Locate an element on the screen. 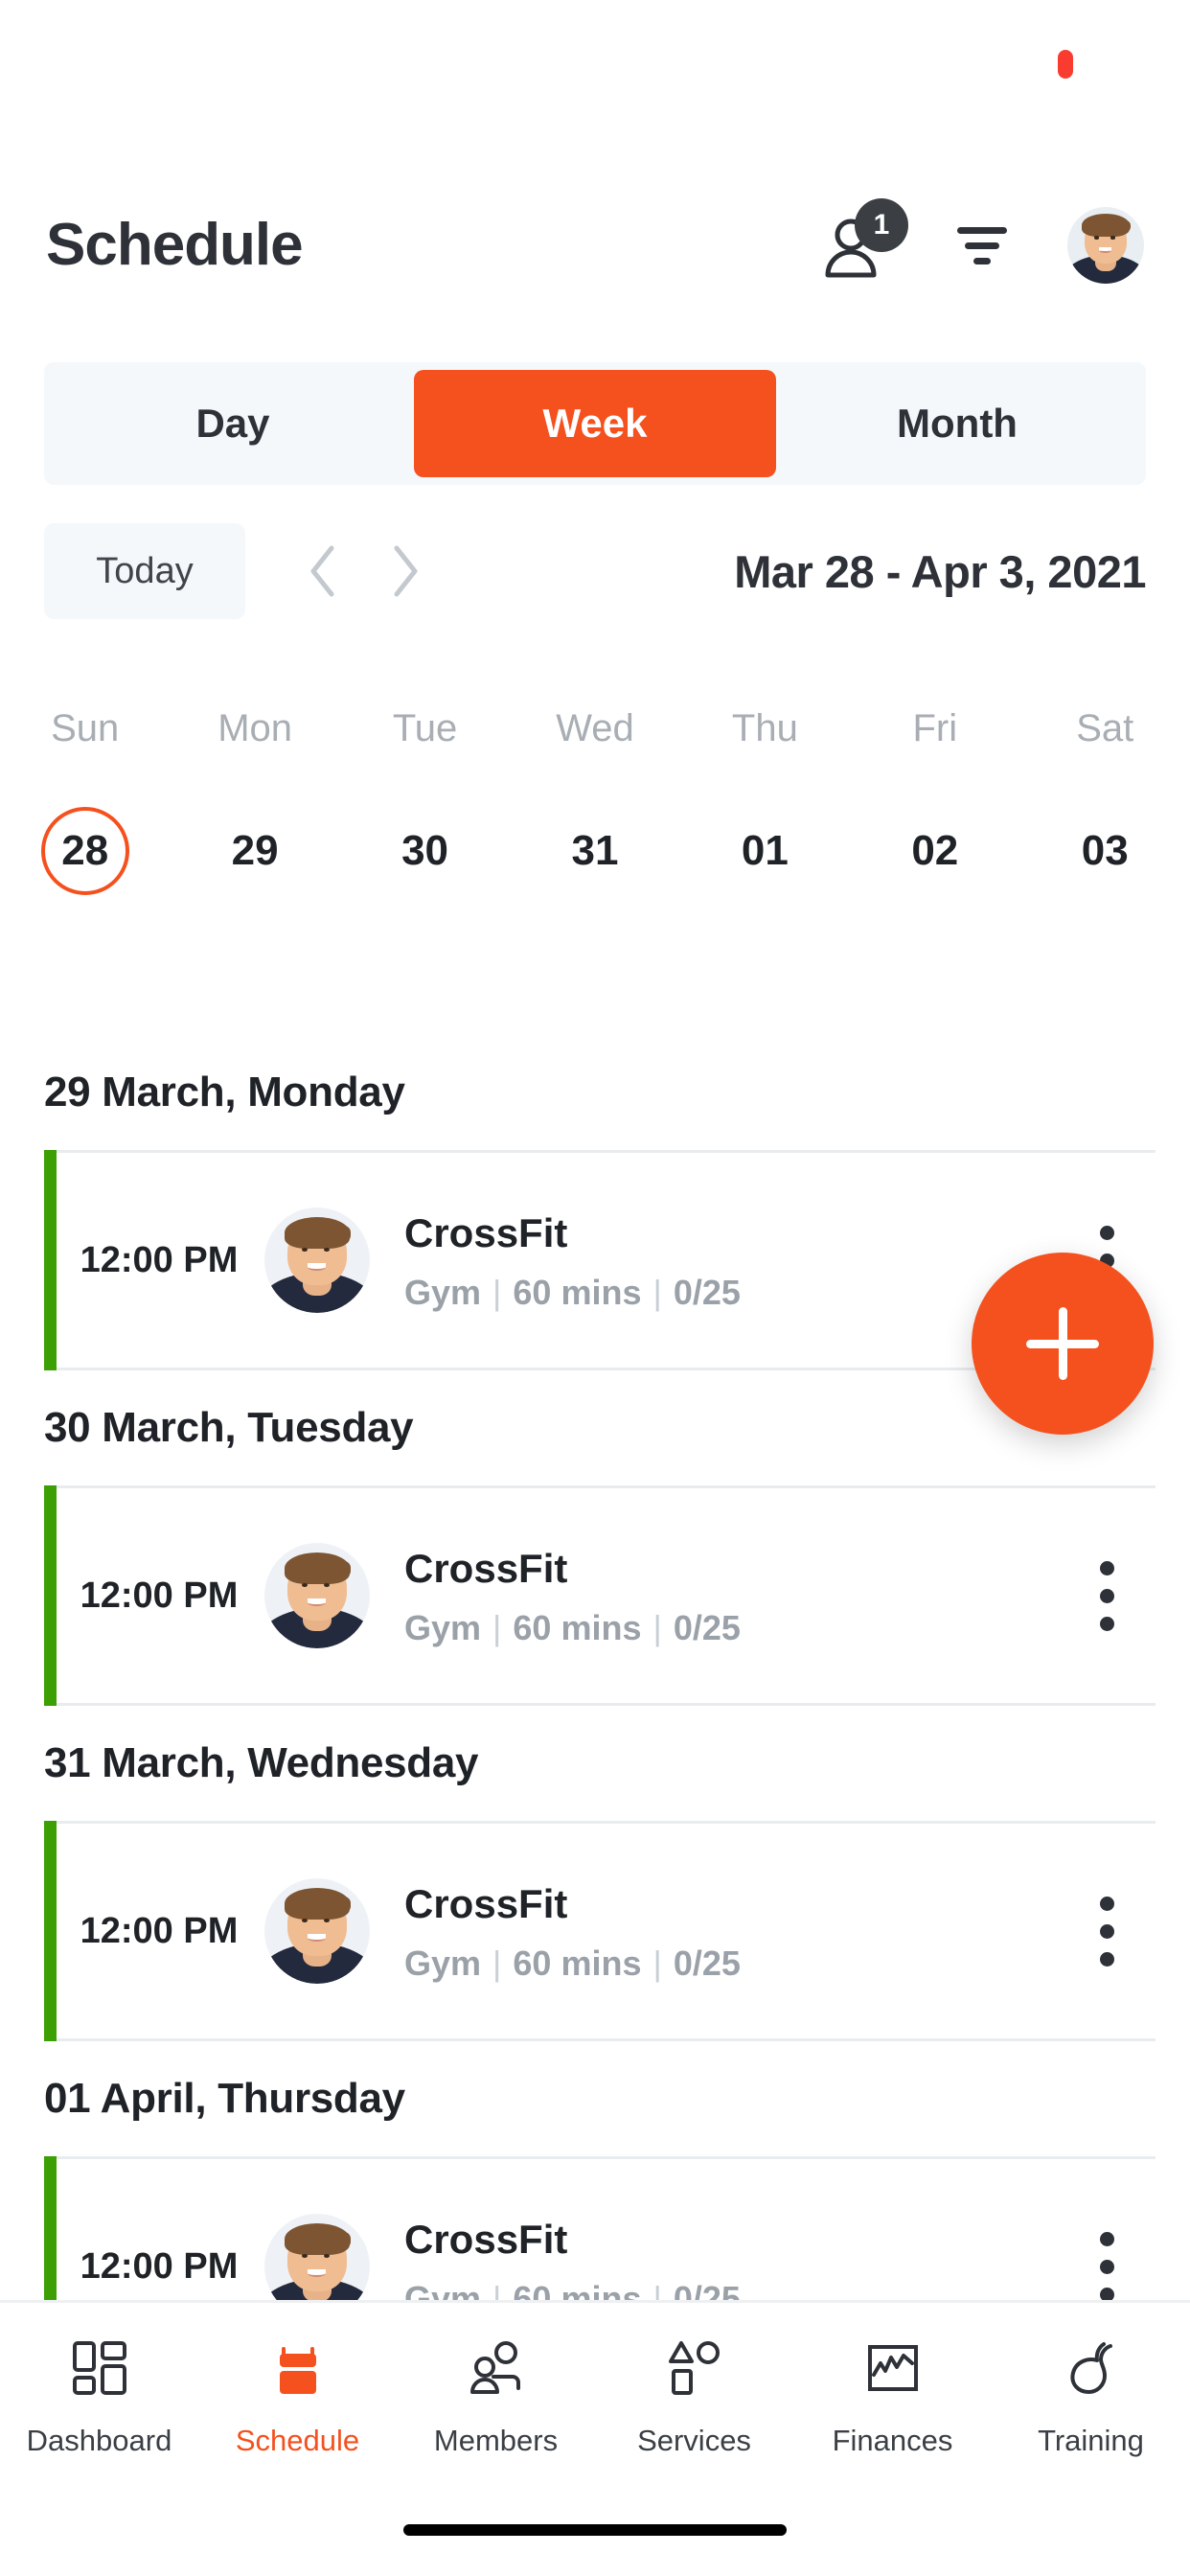 The image size is (1190, 2576). nav-item-services: Services is located at coordinates (694, 2395).